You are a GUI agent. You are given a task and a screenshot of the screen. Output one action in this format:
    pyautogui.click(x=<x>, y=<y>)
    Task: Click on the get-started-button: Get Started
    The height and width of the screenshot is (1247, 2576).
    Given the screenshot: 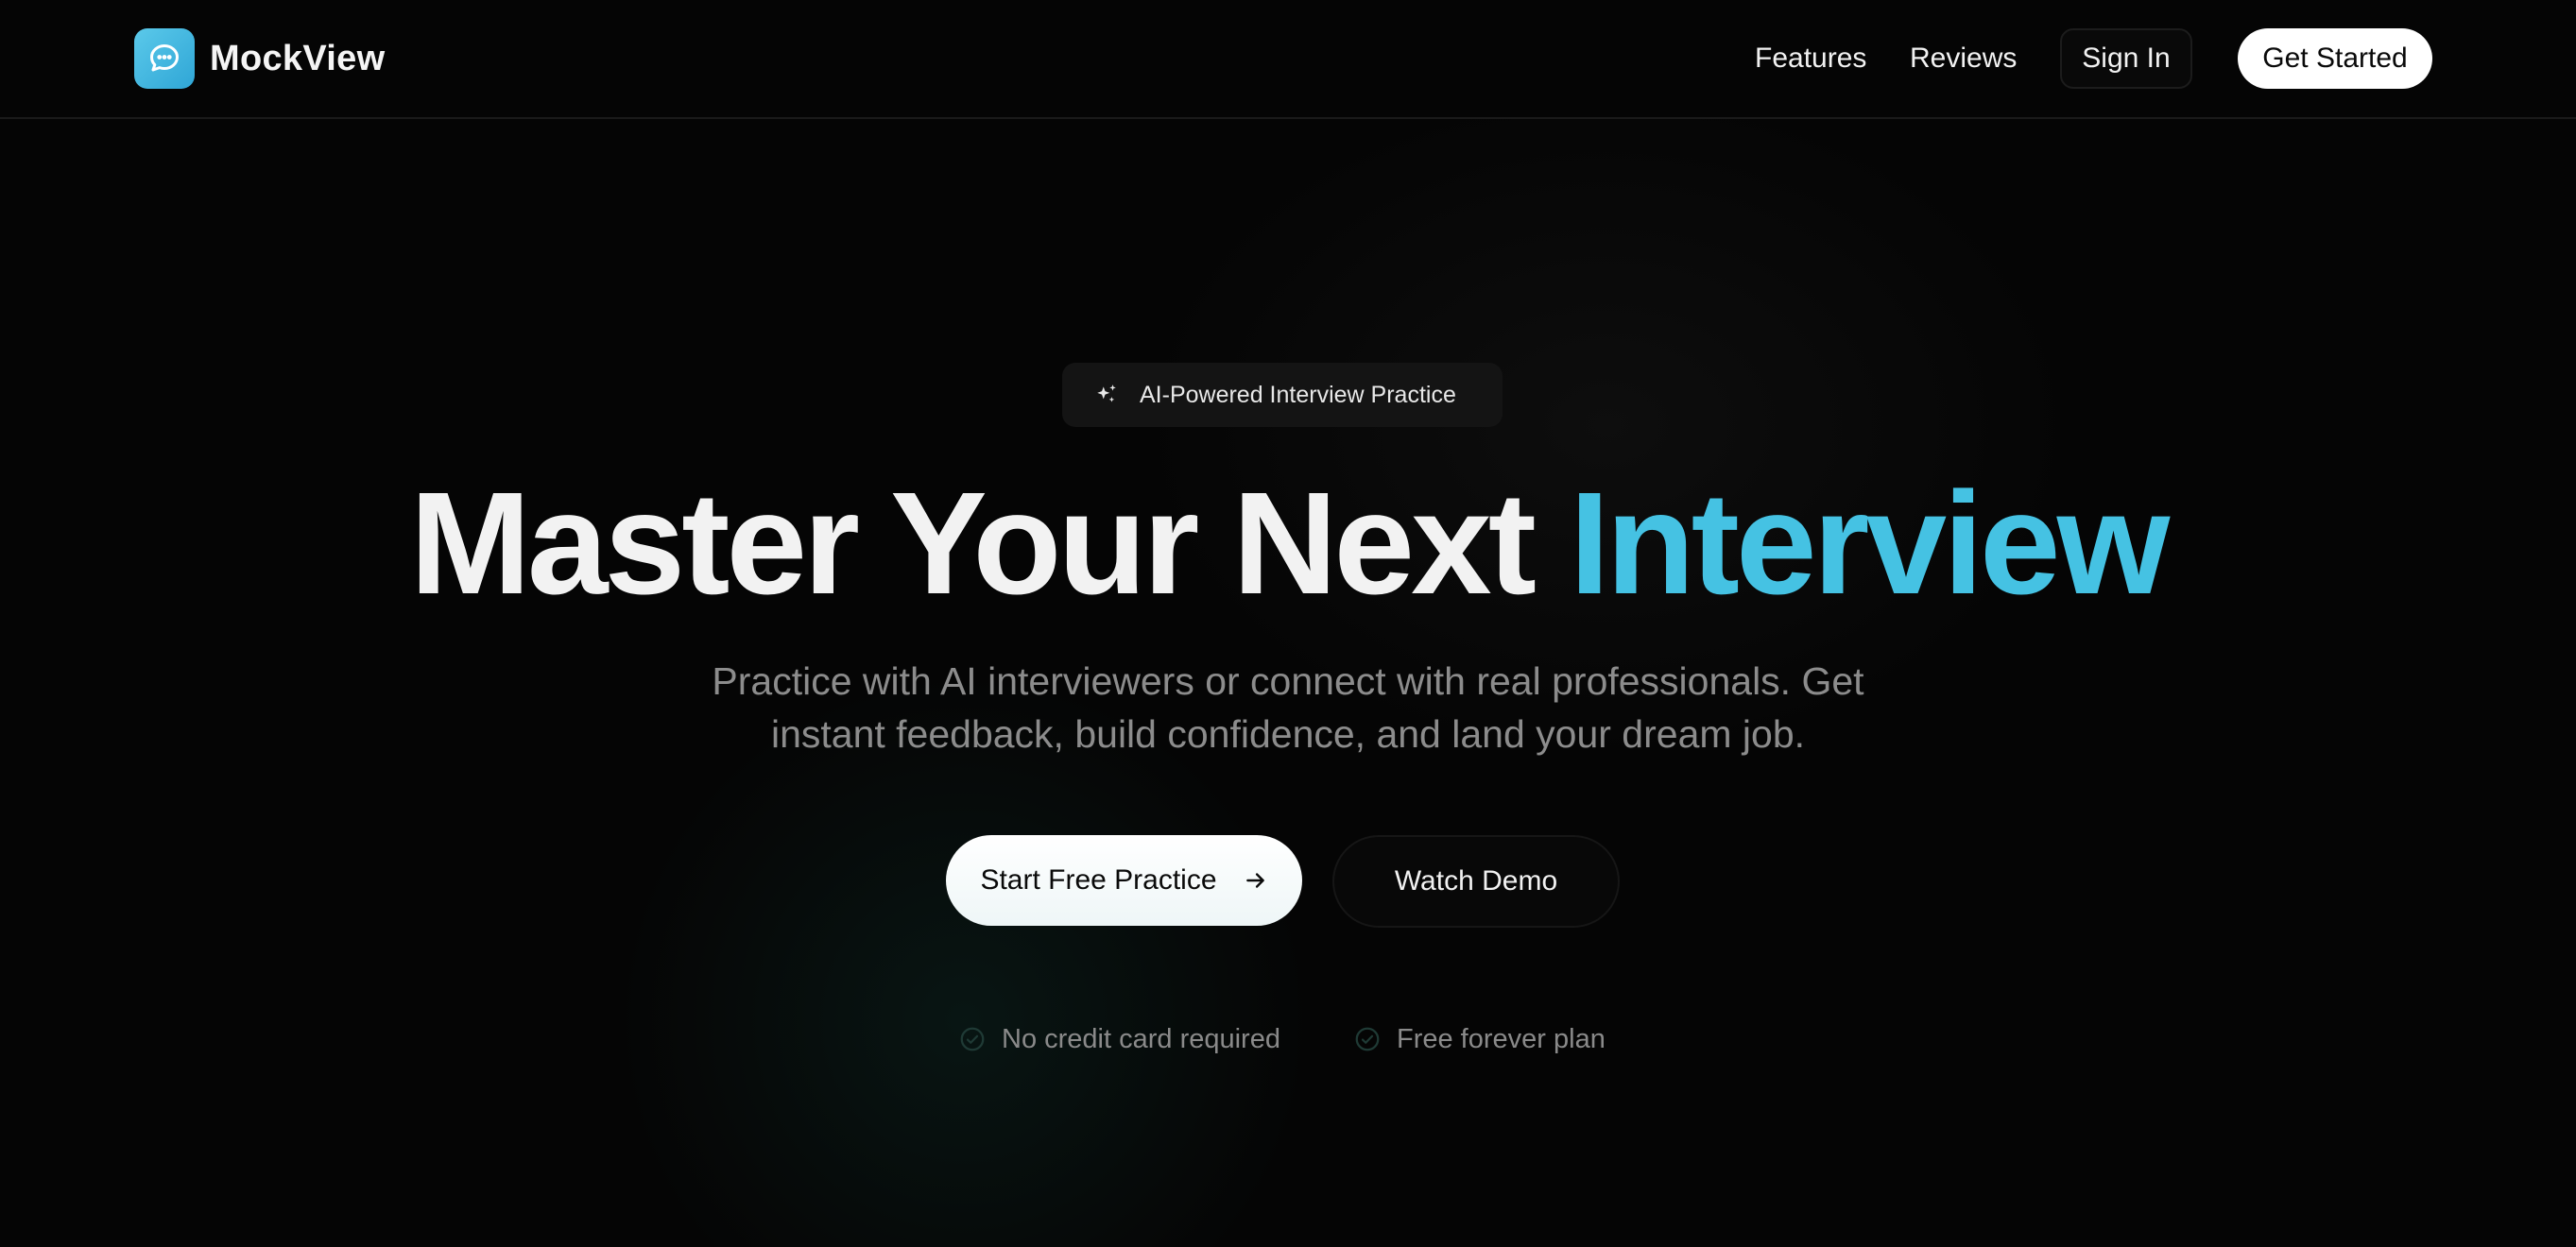 What is the action you would take?
    pyautogui.click(x=2335, y=58)
    